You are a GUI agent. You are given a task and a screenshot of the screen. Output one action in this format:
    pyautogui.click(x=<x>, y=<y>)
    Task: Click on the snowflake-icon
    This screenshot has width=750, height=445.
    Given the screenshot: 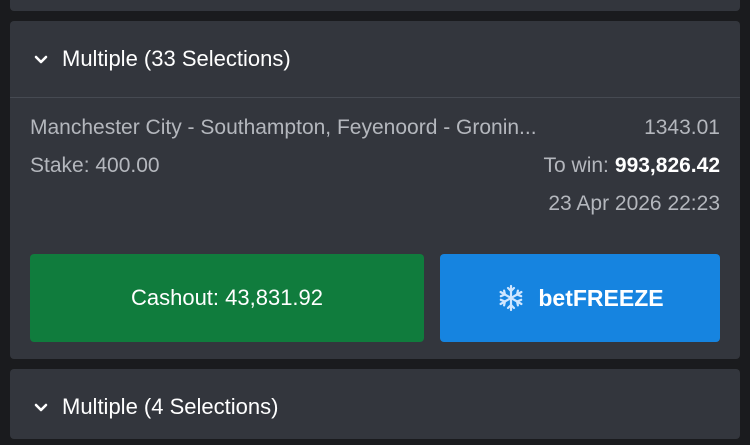 What is the action you would take?
    pyautogui.click(x=511, y=298)
    